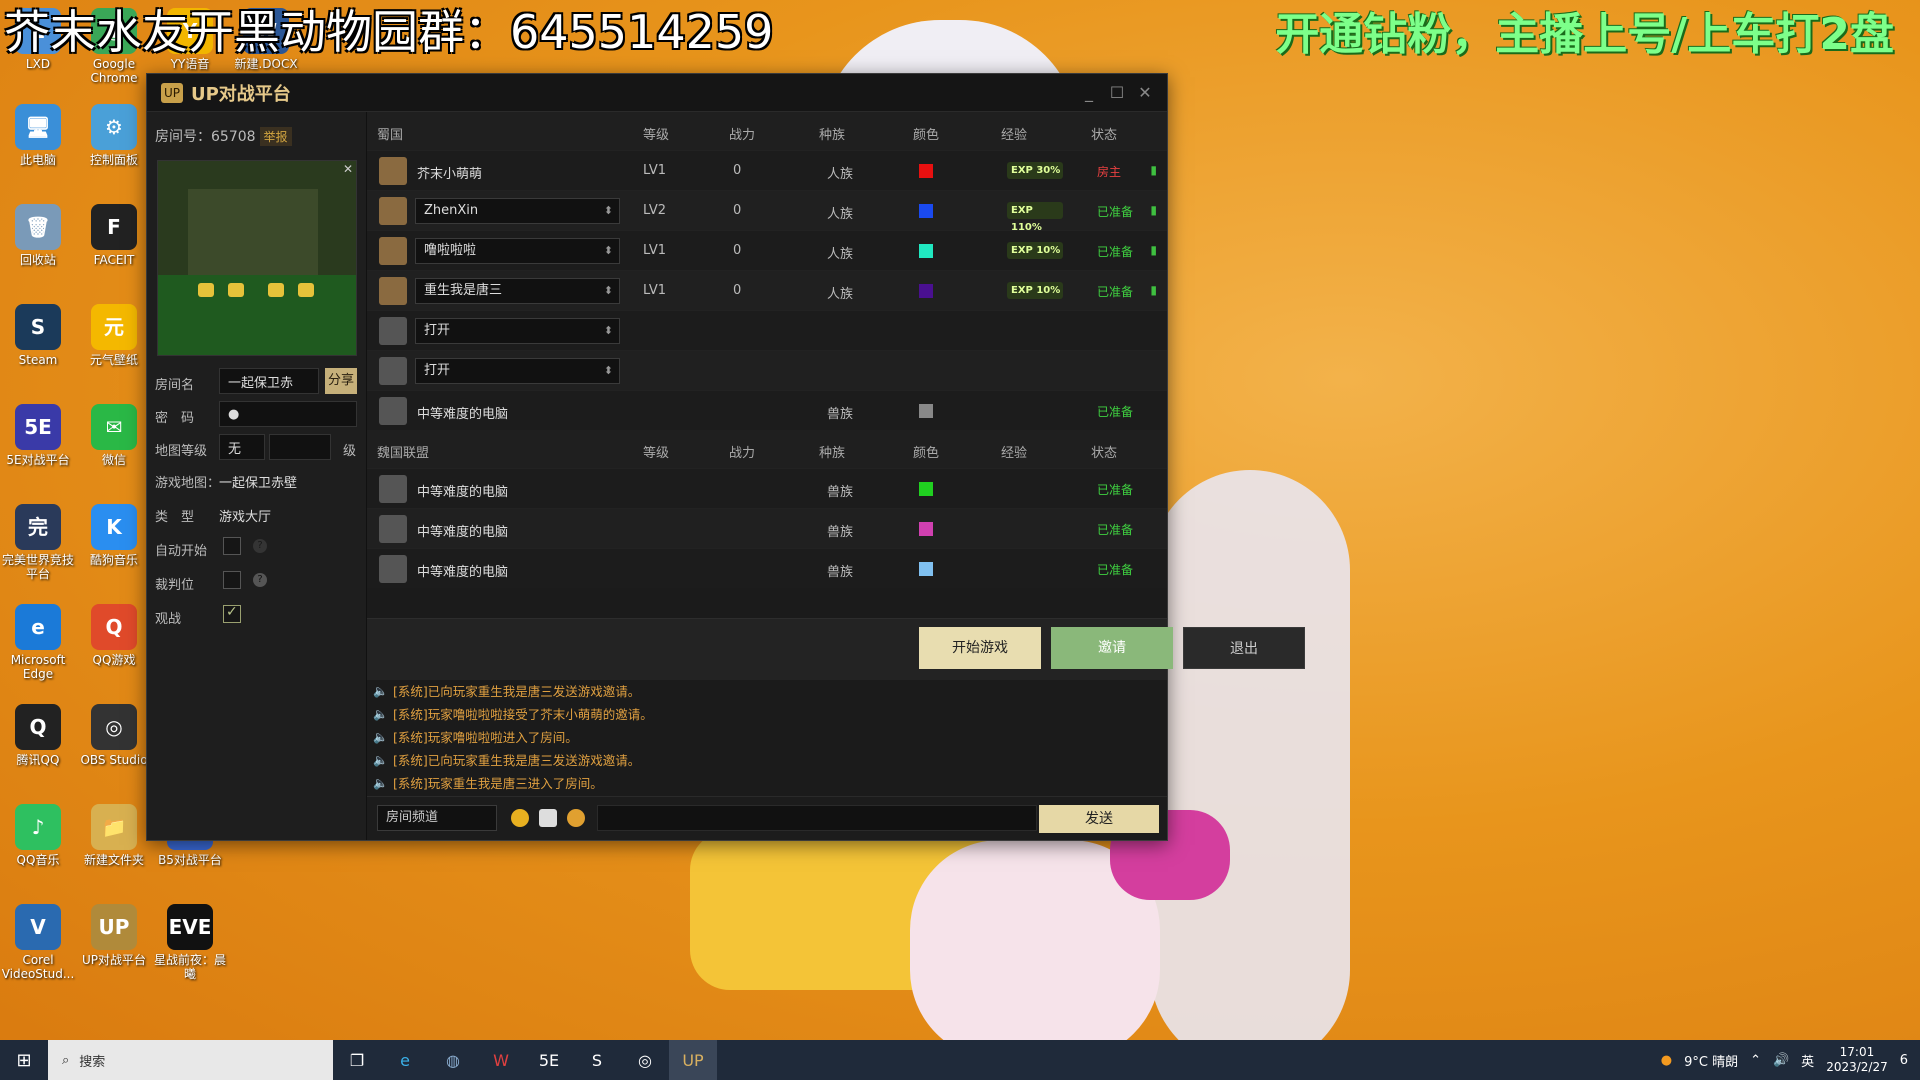 This screenshot has width=1920, height=1080. Describe the element at coordinates (645, 1060) in the screenshot. I see `obs-taskbar-icon: ◎` at that location.